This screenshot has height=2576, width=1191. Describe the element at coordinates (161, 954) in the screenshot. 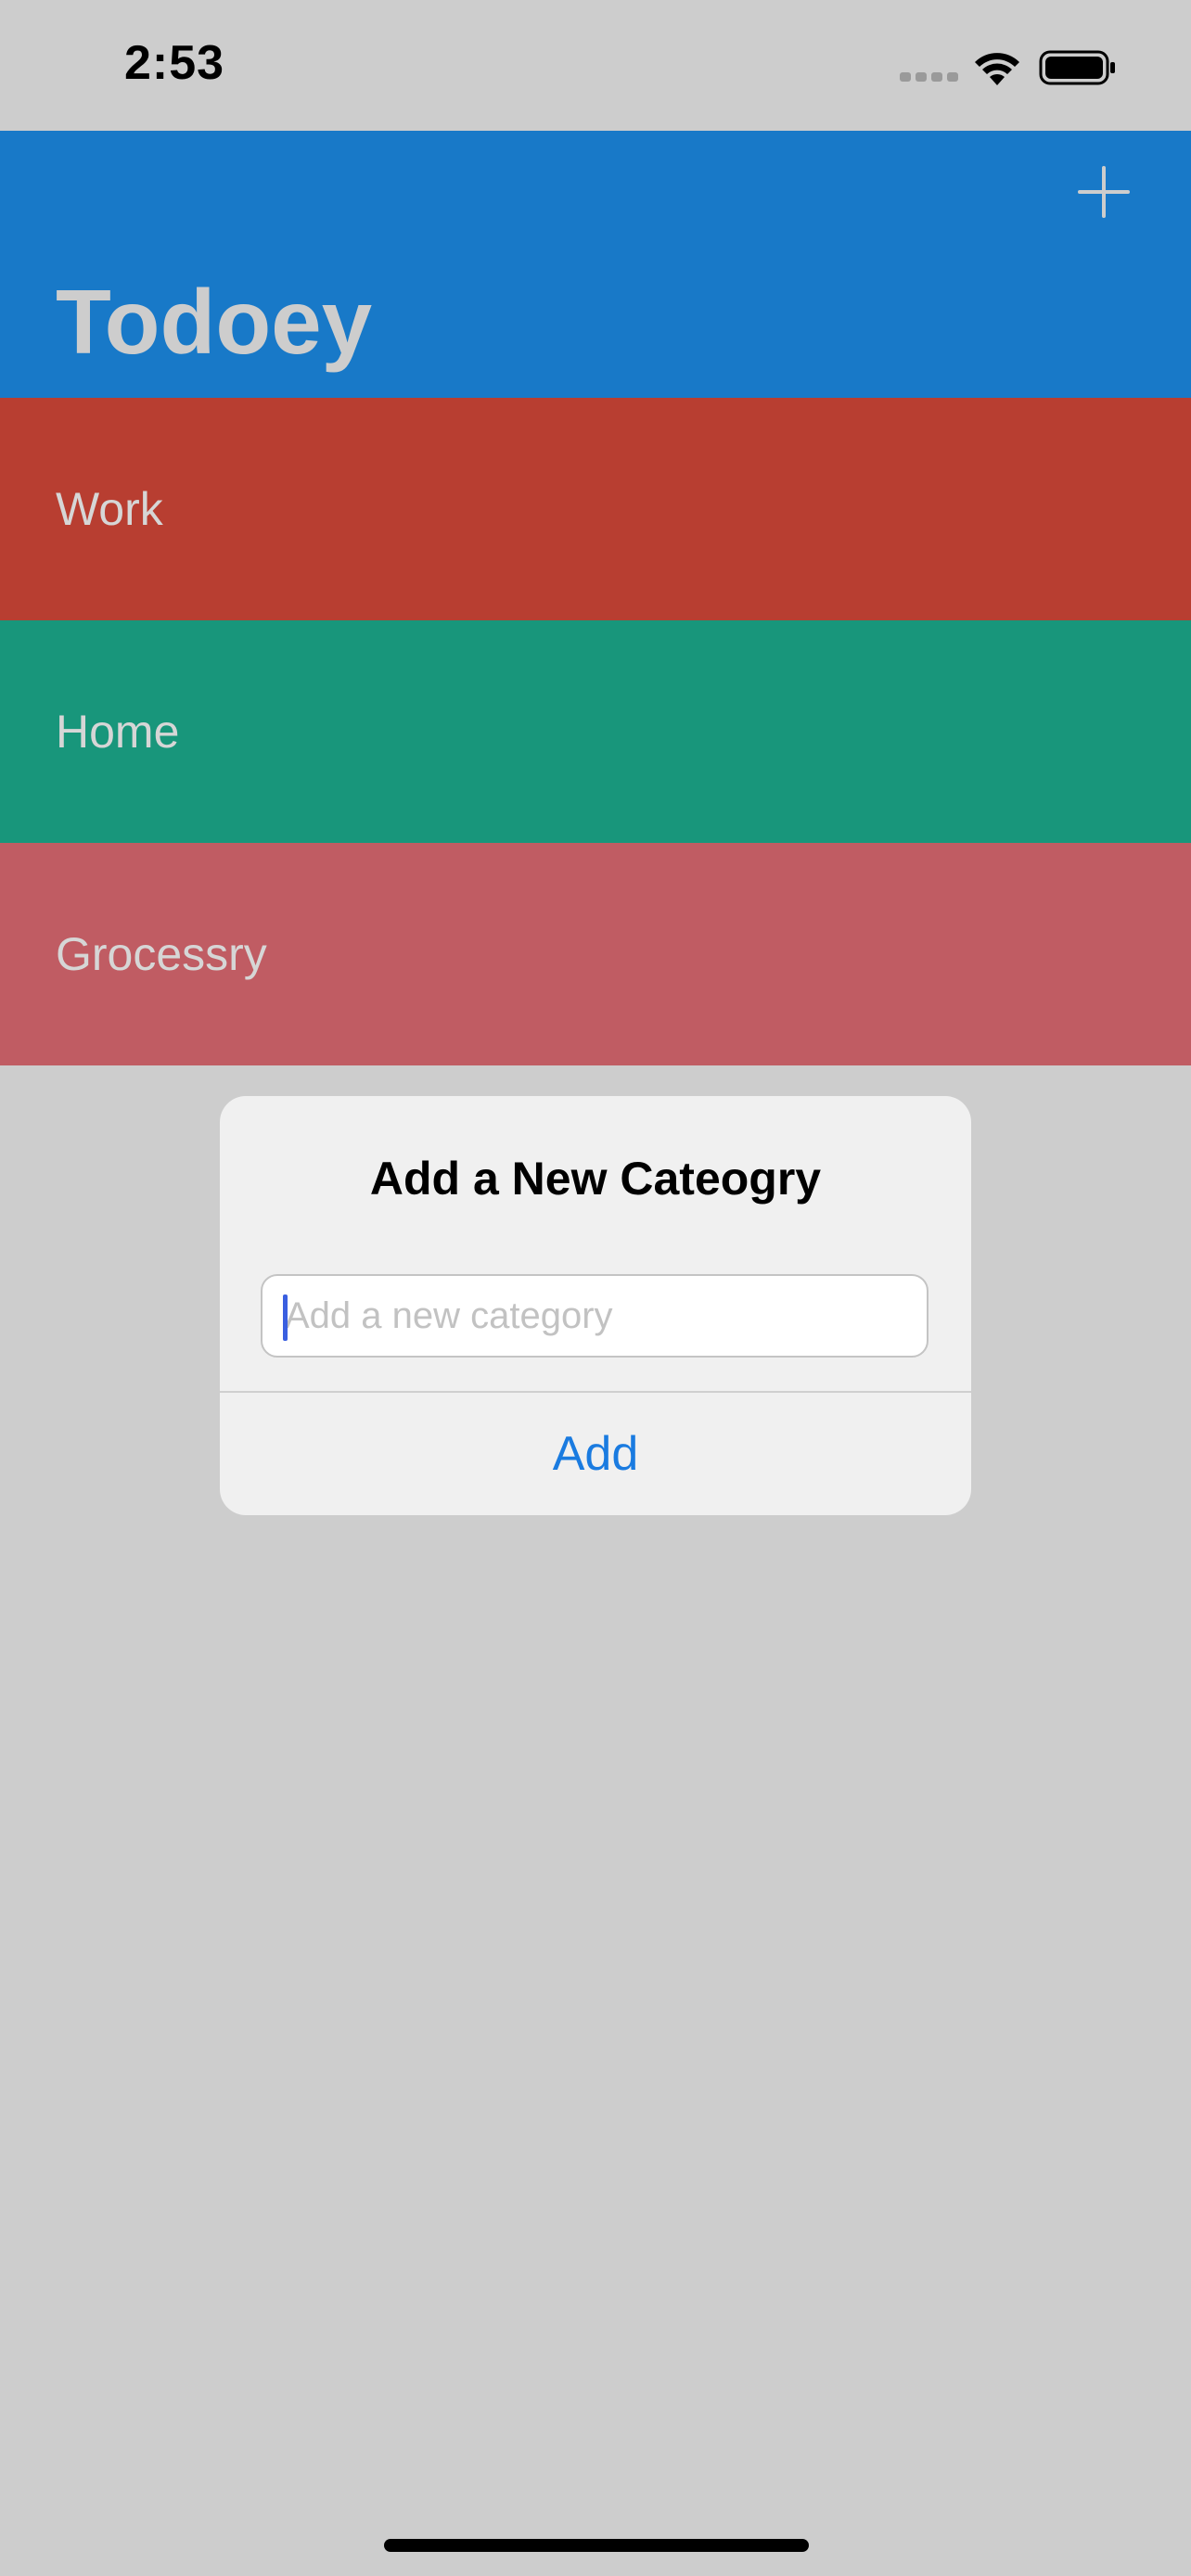

I see `category-label: Grocessry` at that location.